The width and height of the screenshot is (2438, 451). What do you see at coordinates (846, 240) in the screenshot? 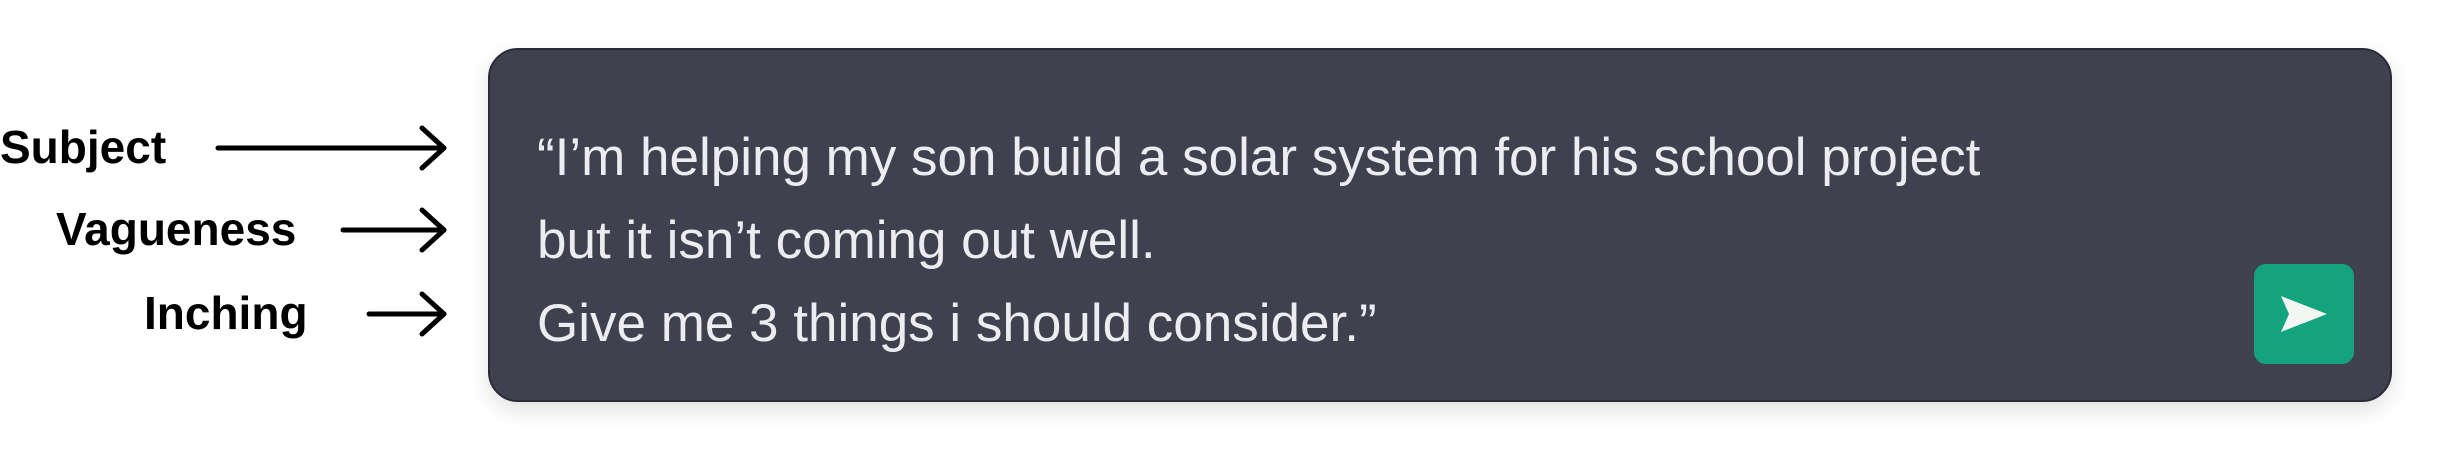
I see `prompt-line-vagueness: but it isn’t coming out well.` at bounding box center [846, 240].